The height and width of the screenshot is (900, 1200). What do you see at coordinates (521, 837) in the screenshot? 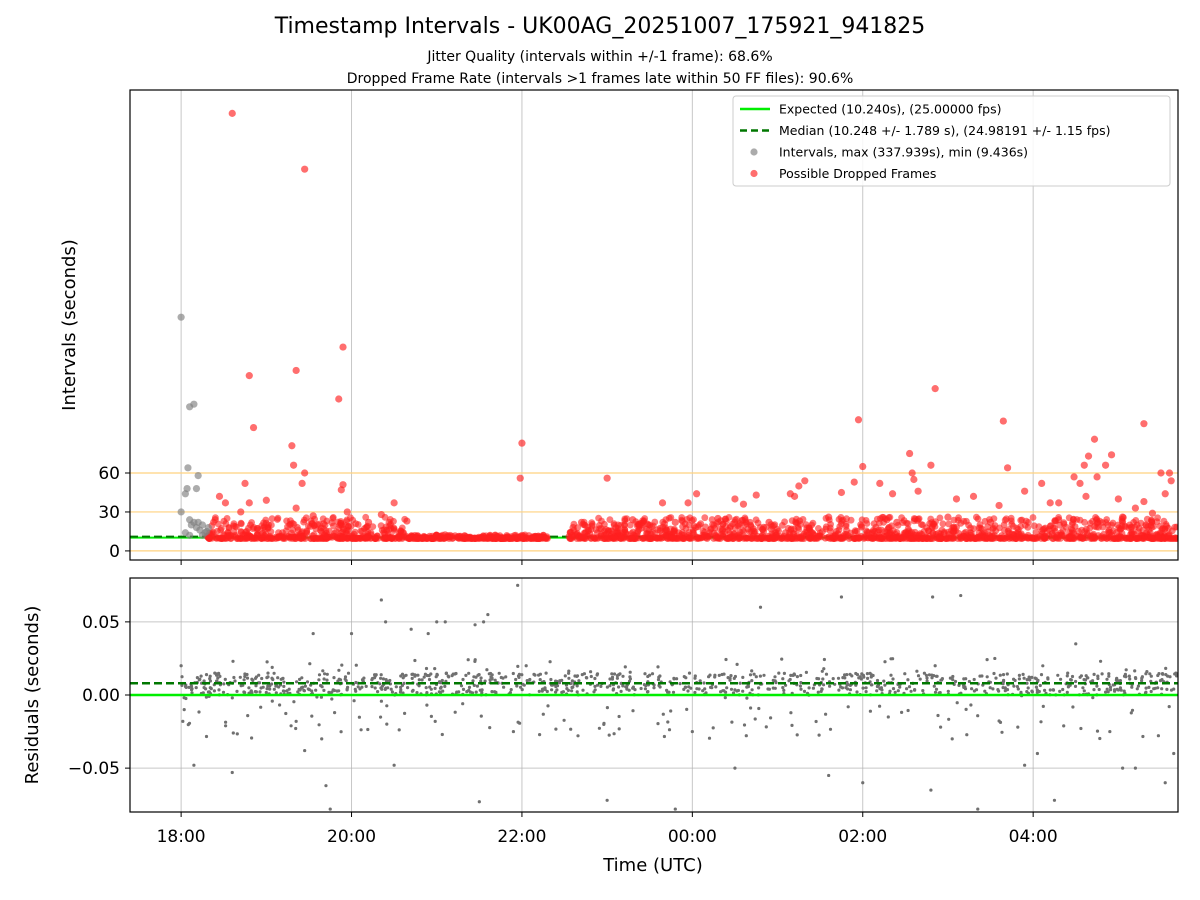
I see `x-tick-label: 22:00` at bounding box center [521, 837].